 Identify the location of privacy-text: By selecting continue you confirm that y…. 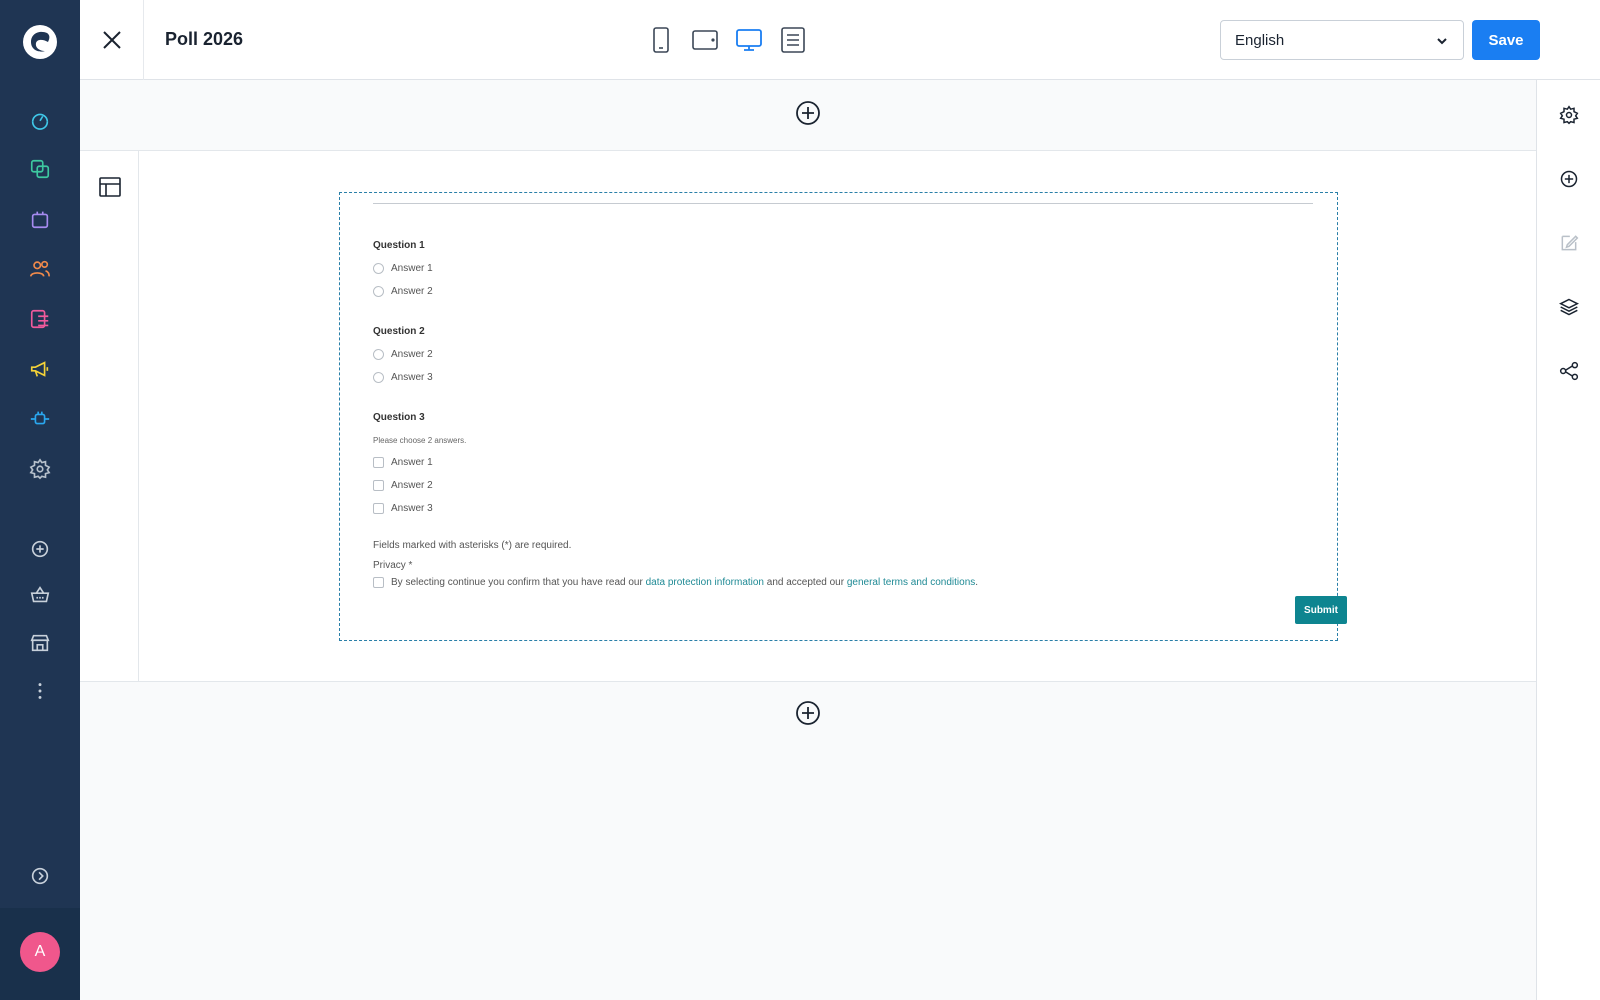
(684, 582).